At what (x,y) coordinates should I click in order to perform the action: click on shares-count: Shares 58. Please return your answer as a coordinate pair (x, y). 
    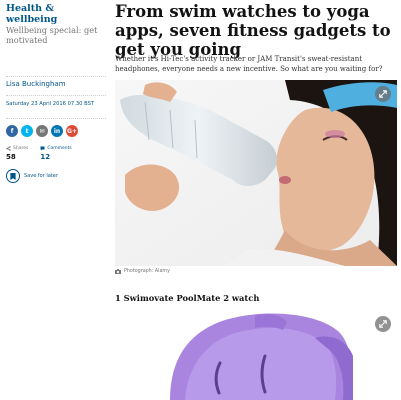
    Looking at the image, I should click on (17, 153).